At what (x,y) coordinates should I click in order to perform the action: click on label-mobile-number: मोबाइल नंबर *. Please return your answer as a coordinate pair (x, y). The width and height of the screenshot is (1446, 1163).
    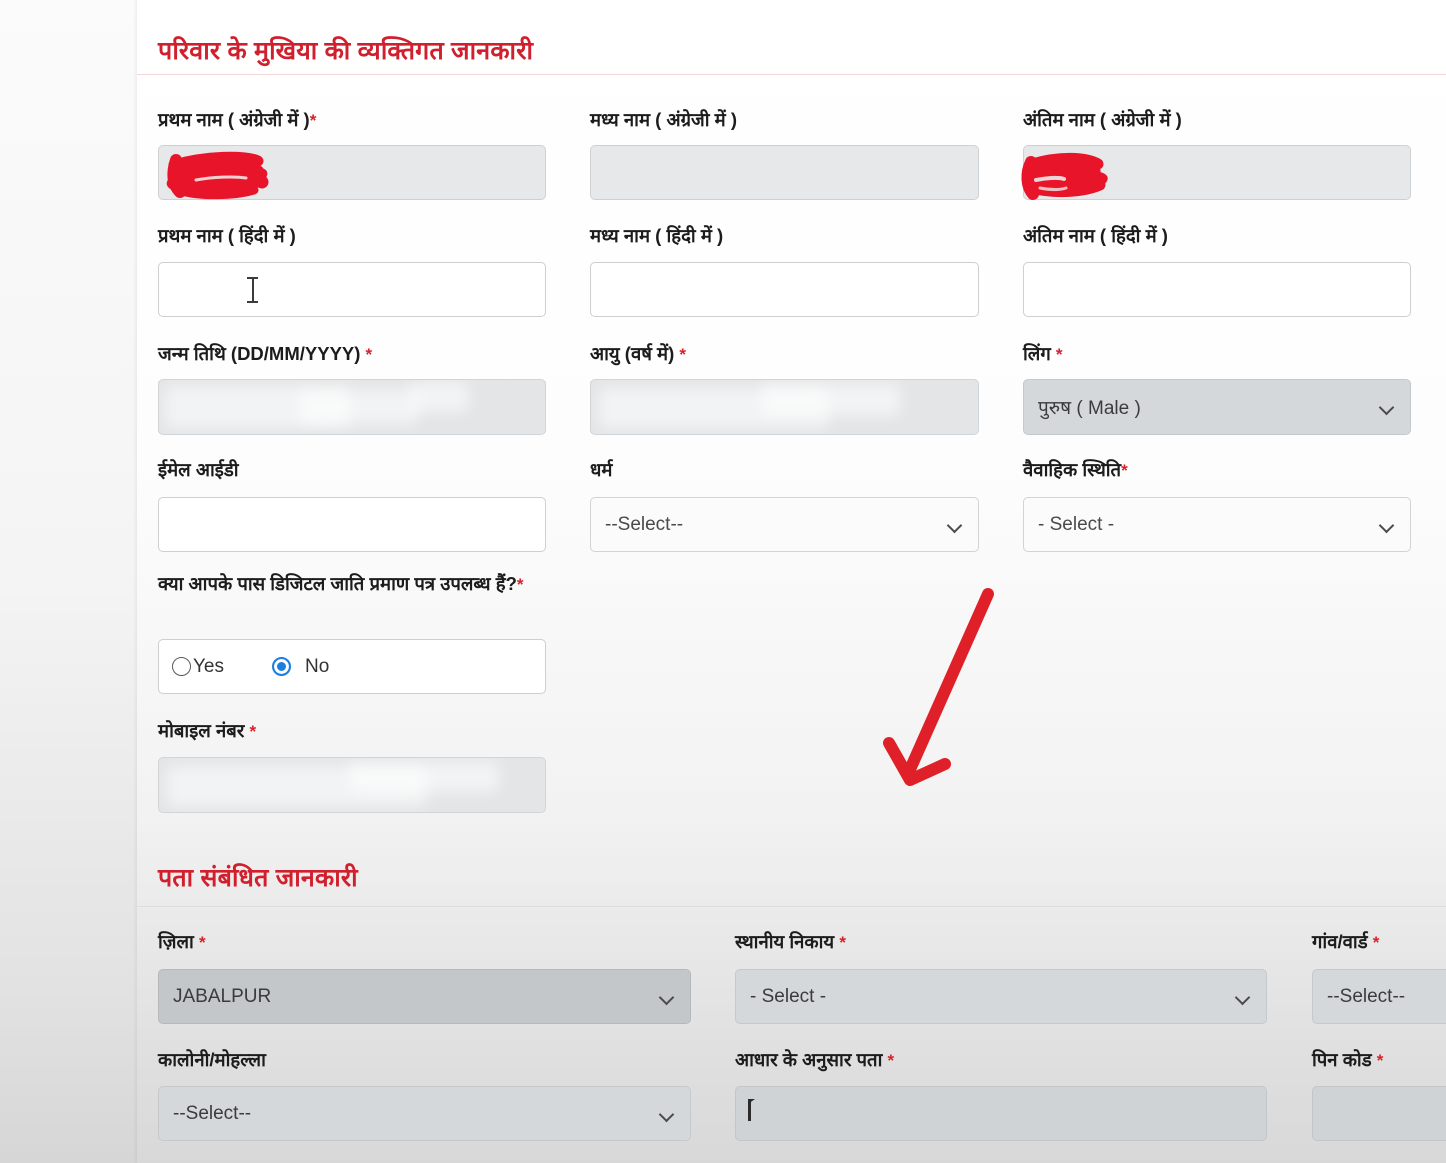
    Looking at the image, I should click on (207, 731).